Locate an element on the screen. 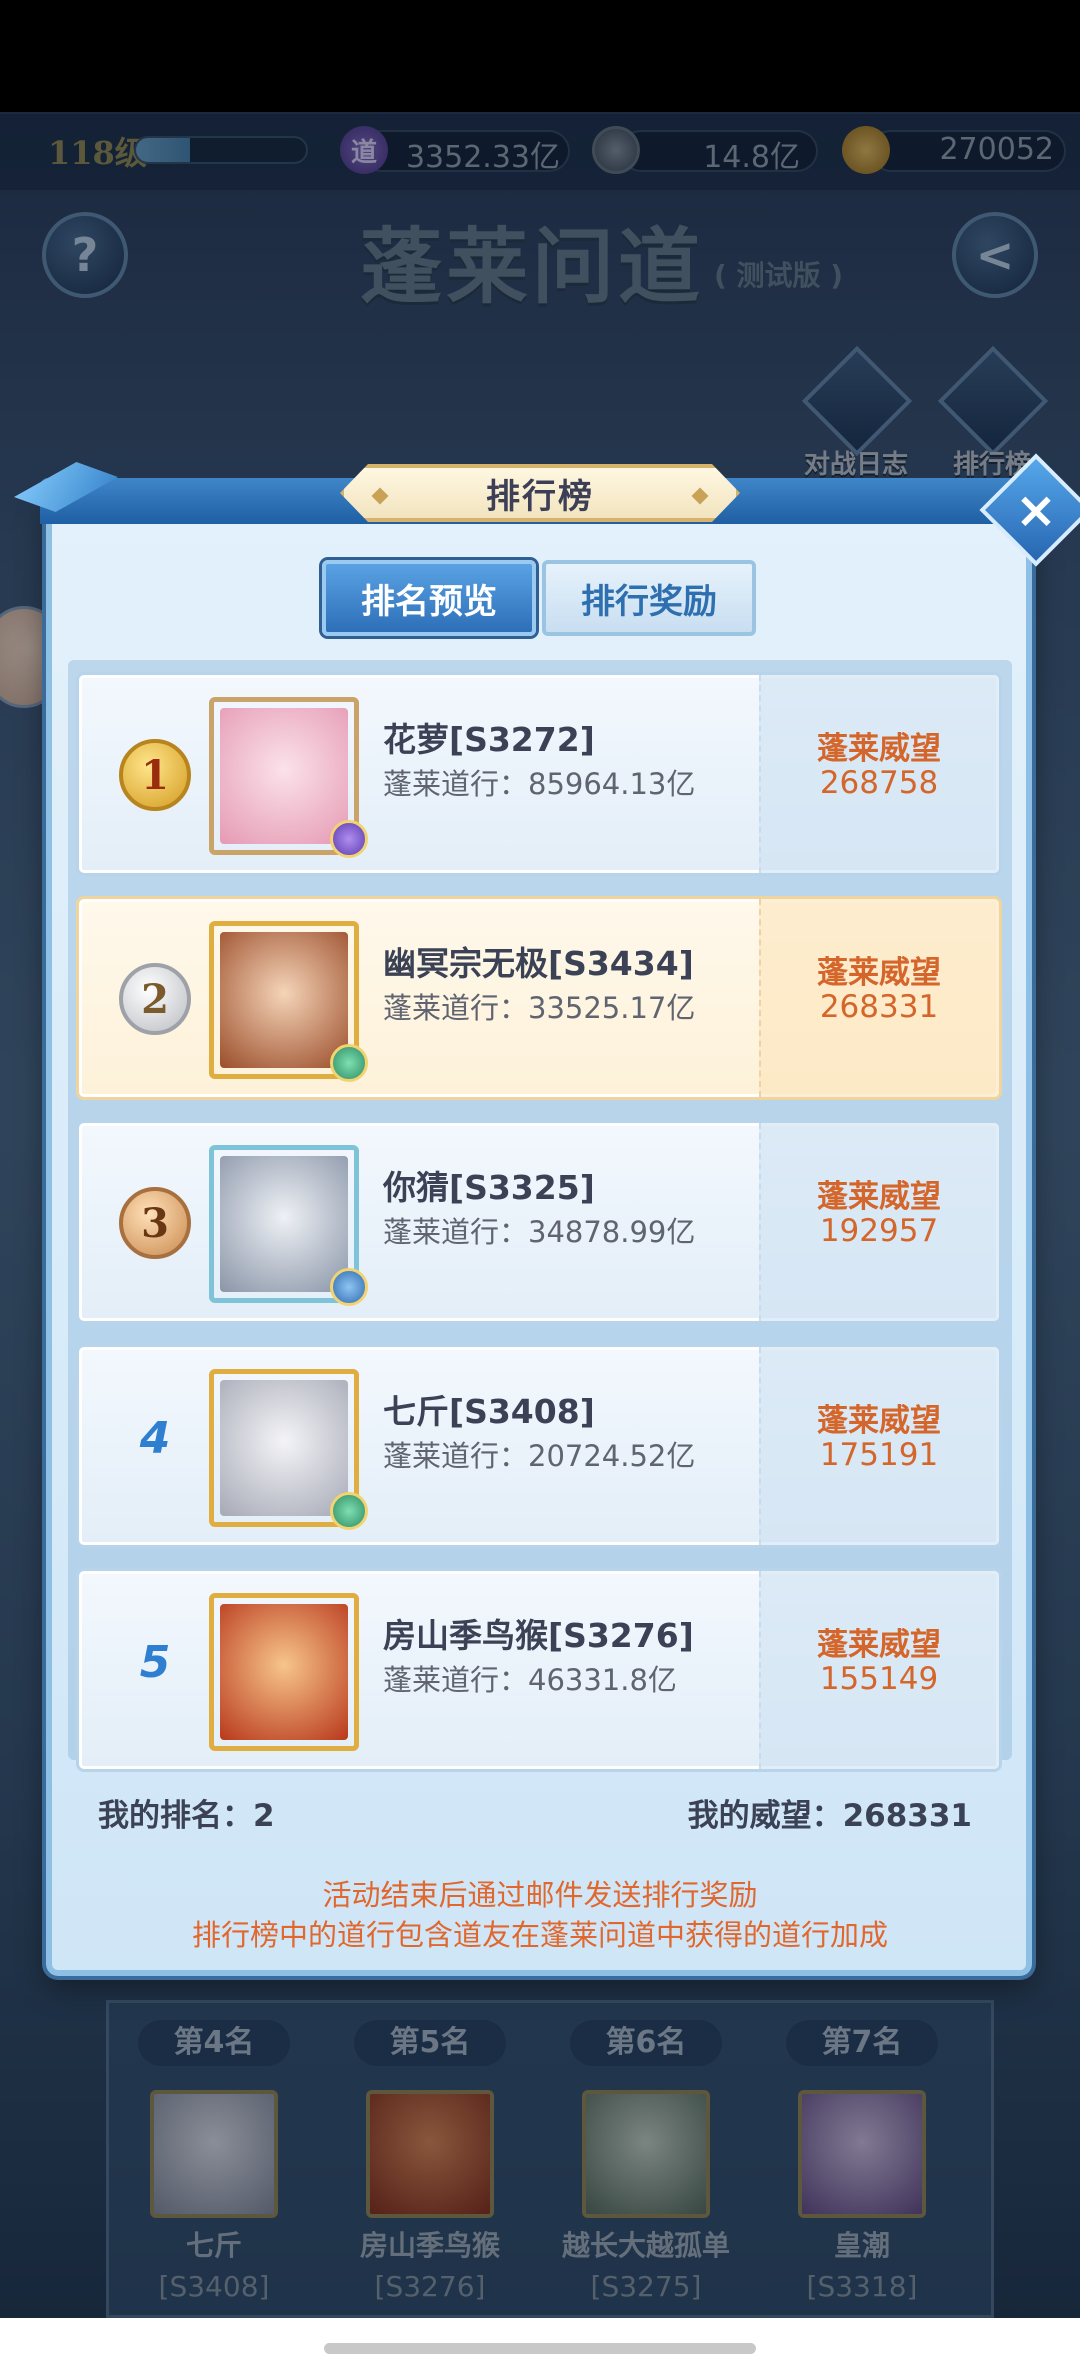 This screenshot has width=1080, height=2376. prestige-value: 268758 is located at coordinates (879, 783).